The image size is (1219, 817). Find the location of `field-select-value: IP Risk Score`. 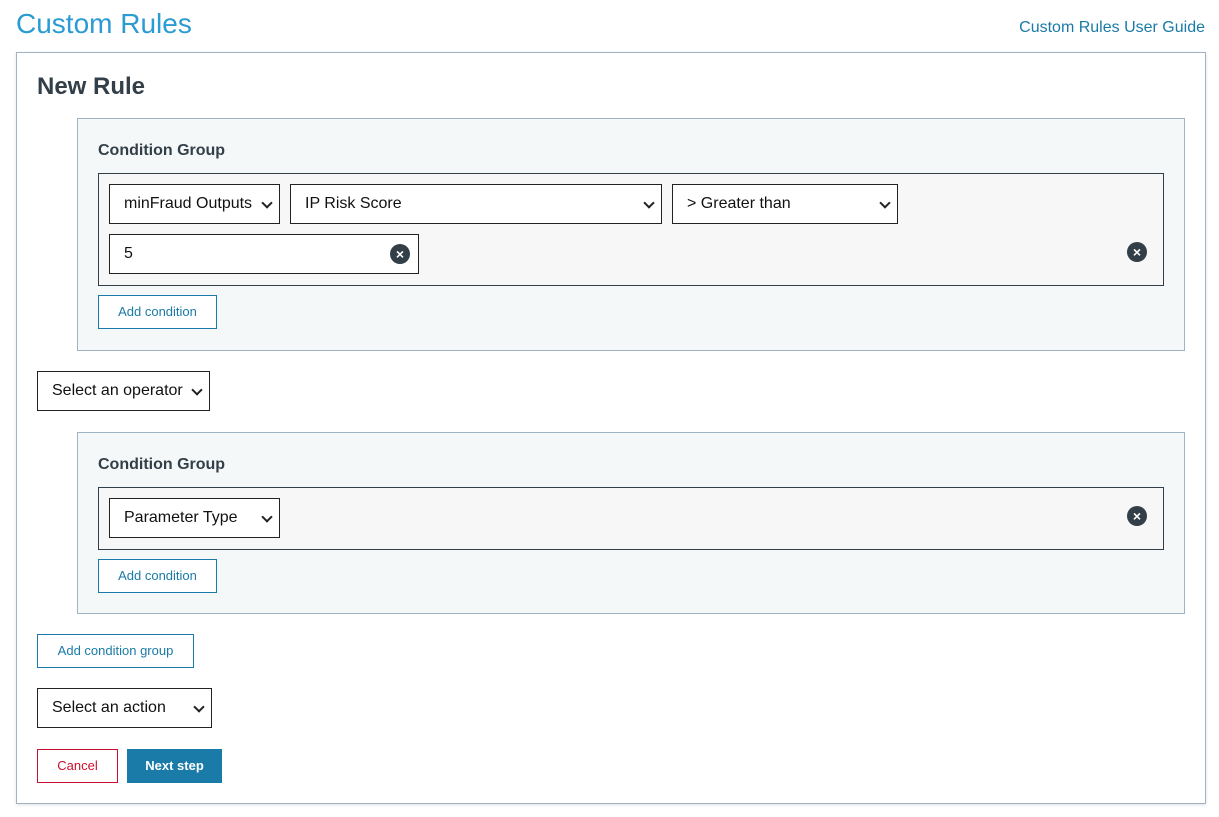

field-select-value: IP Risk Score is located at coordinates (353, 203).